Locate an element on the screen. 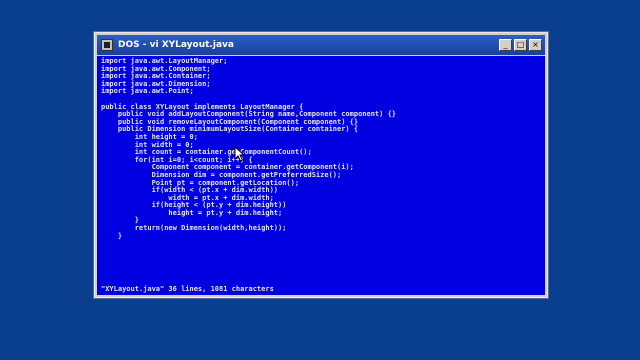 The width and height of the screenshot is (640, 360). code-line: } is located at coordinates (112, 235).